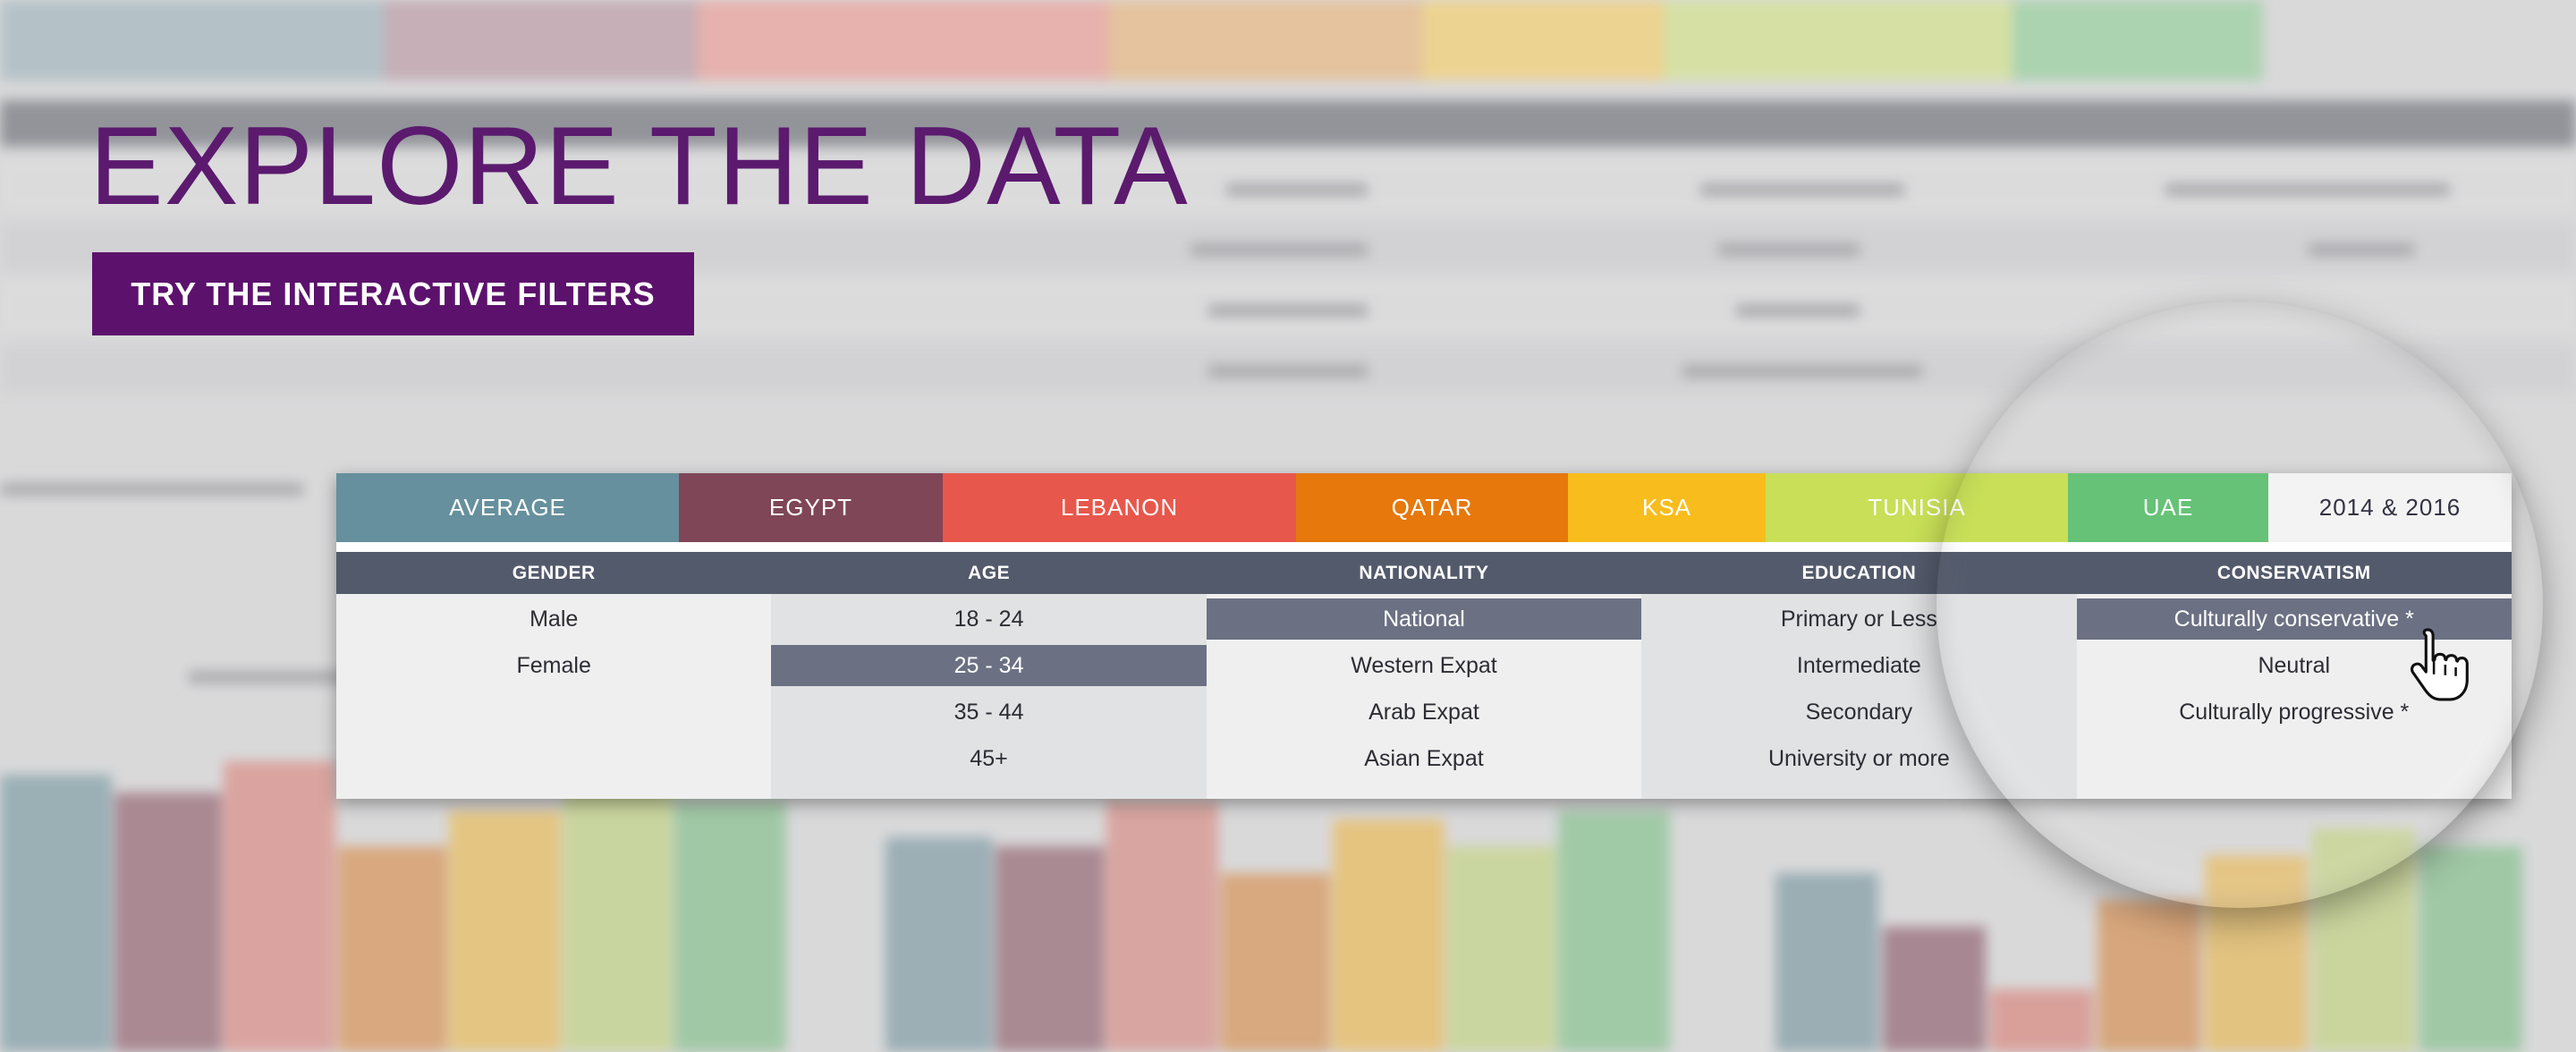 The width and height of the screenshot is (2576, 1052). I want to click on tab-ksa: KSA, so click(1667, 507).